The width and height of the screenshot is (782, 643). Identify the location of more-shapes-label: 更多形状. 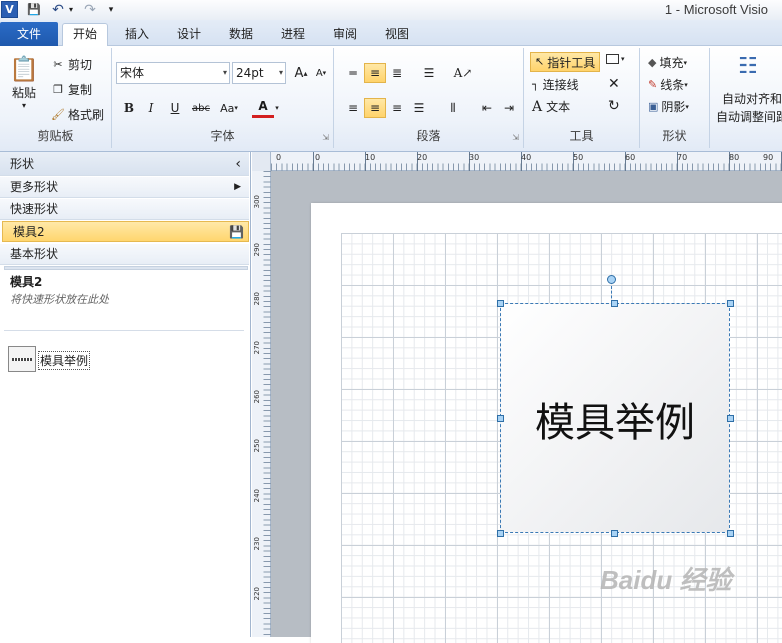
(34, 187).